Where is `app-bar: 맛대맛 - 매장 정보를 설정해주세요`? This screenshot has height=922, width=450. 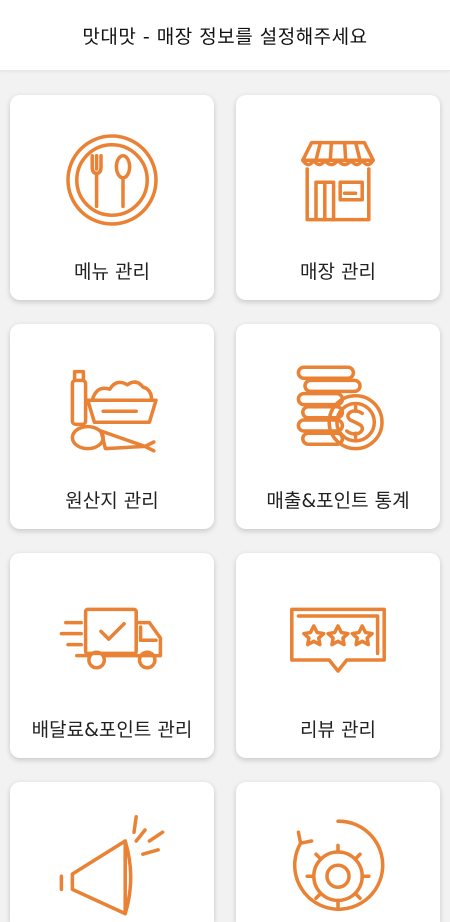 app-bar: 맛대맛 - 매장 정보를 설정해주세요 is located at coordinates (225, 35).